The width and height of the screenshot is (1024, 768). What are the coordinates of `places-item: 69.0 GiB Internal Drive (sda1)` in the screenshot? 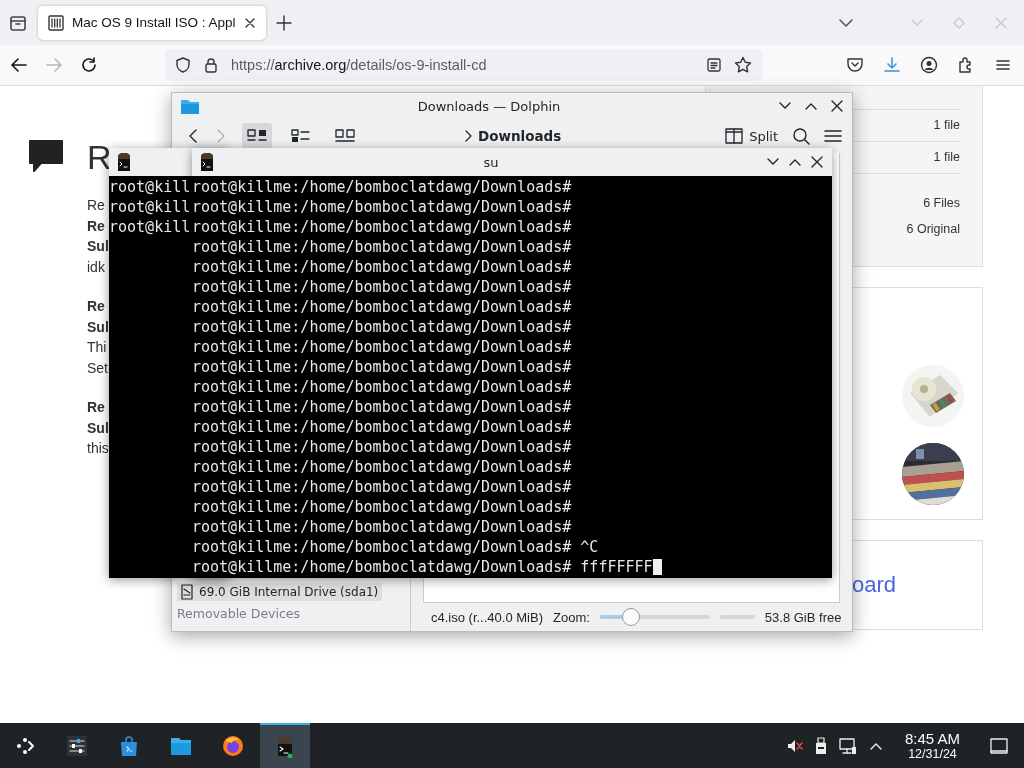 It's located at (279, 592).